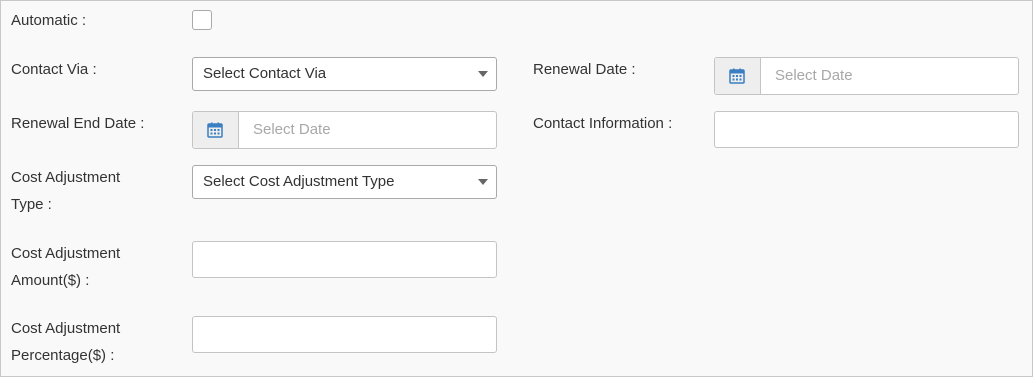  I want to click on cost-adjustment-amount-label: Cost Adjustment Amount($) :, so click(65, 267).